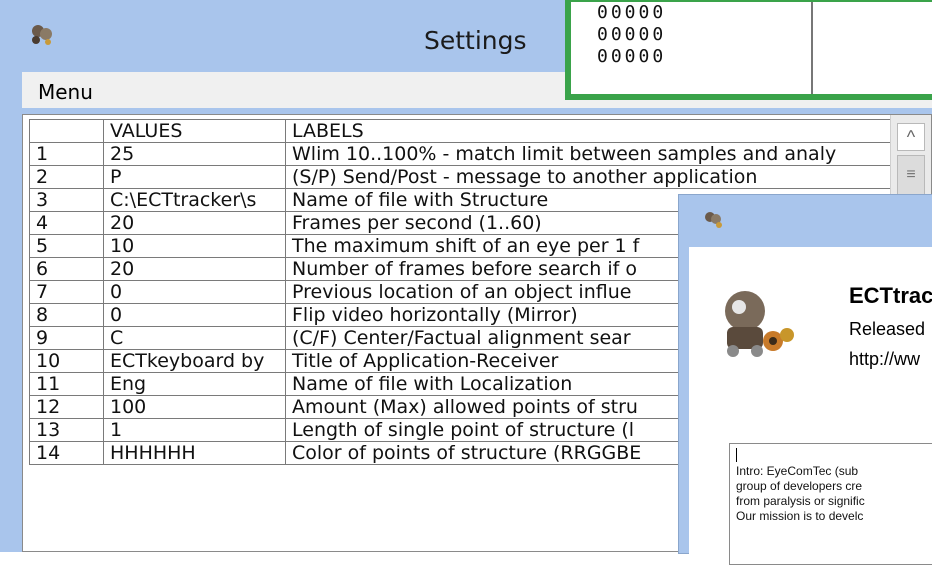 The width and height of the screenshot is (932, 565). I want to click on column-header, so click(66, 131).